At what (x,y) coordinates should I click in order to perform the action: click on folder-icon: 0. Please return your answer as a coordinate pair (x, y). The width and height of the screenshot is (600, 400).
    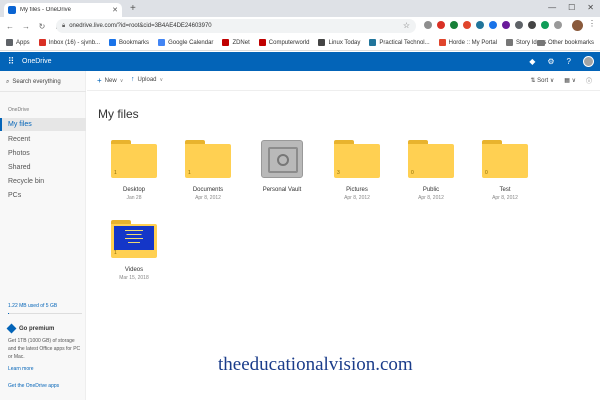
    Looking at the image, I should click on (505, 159).